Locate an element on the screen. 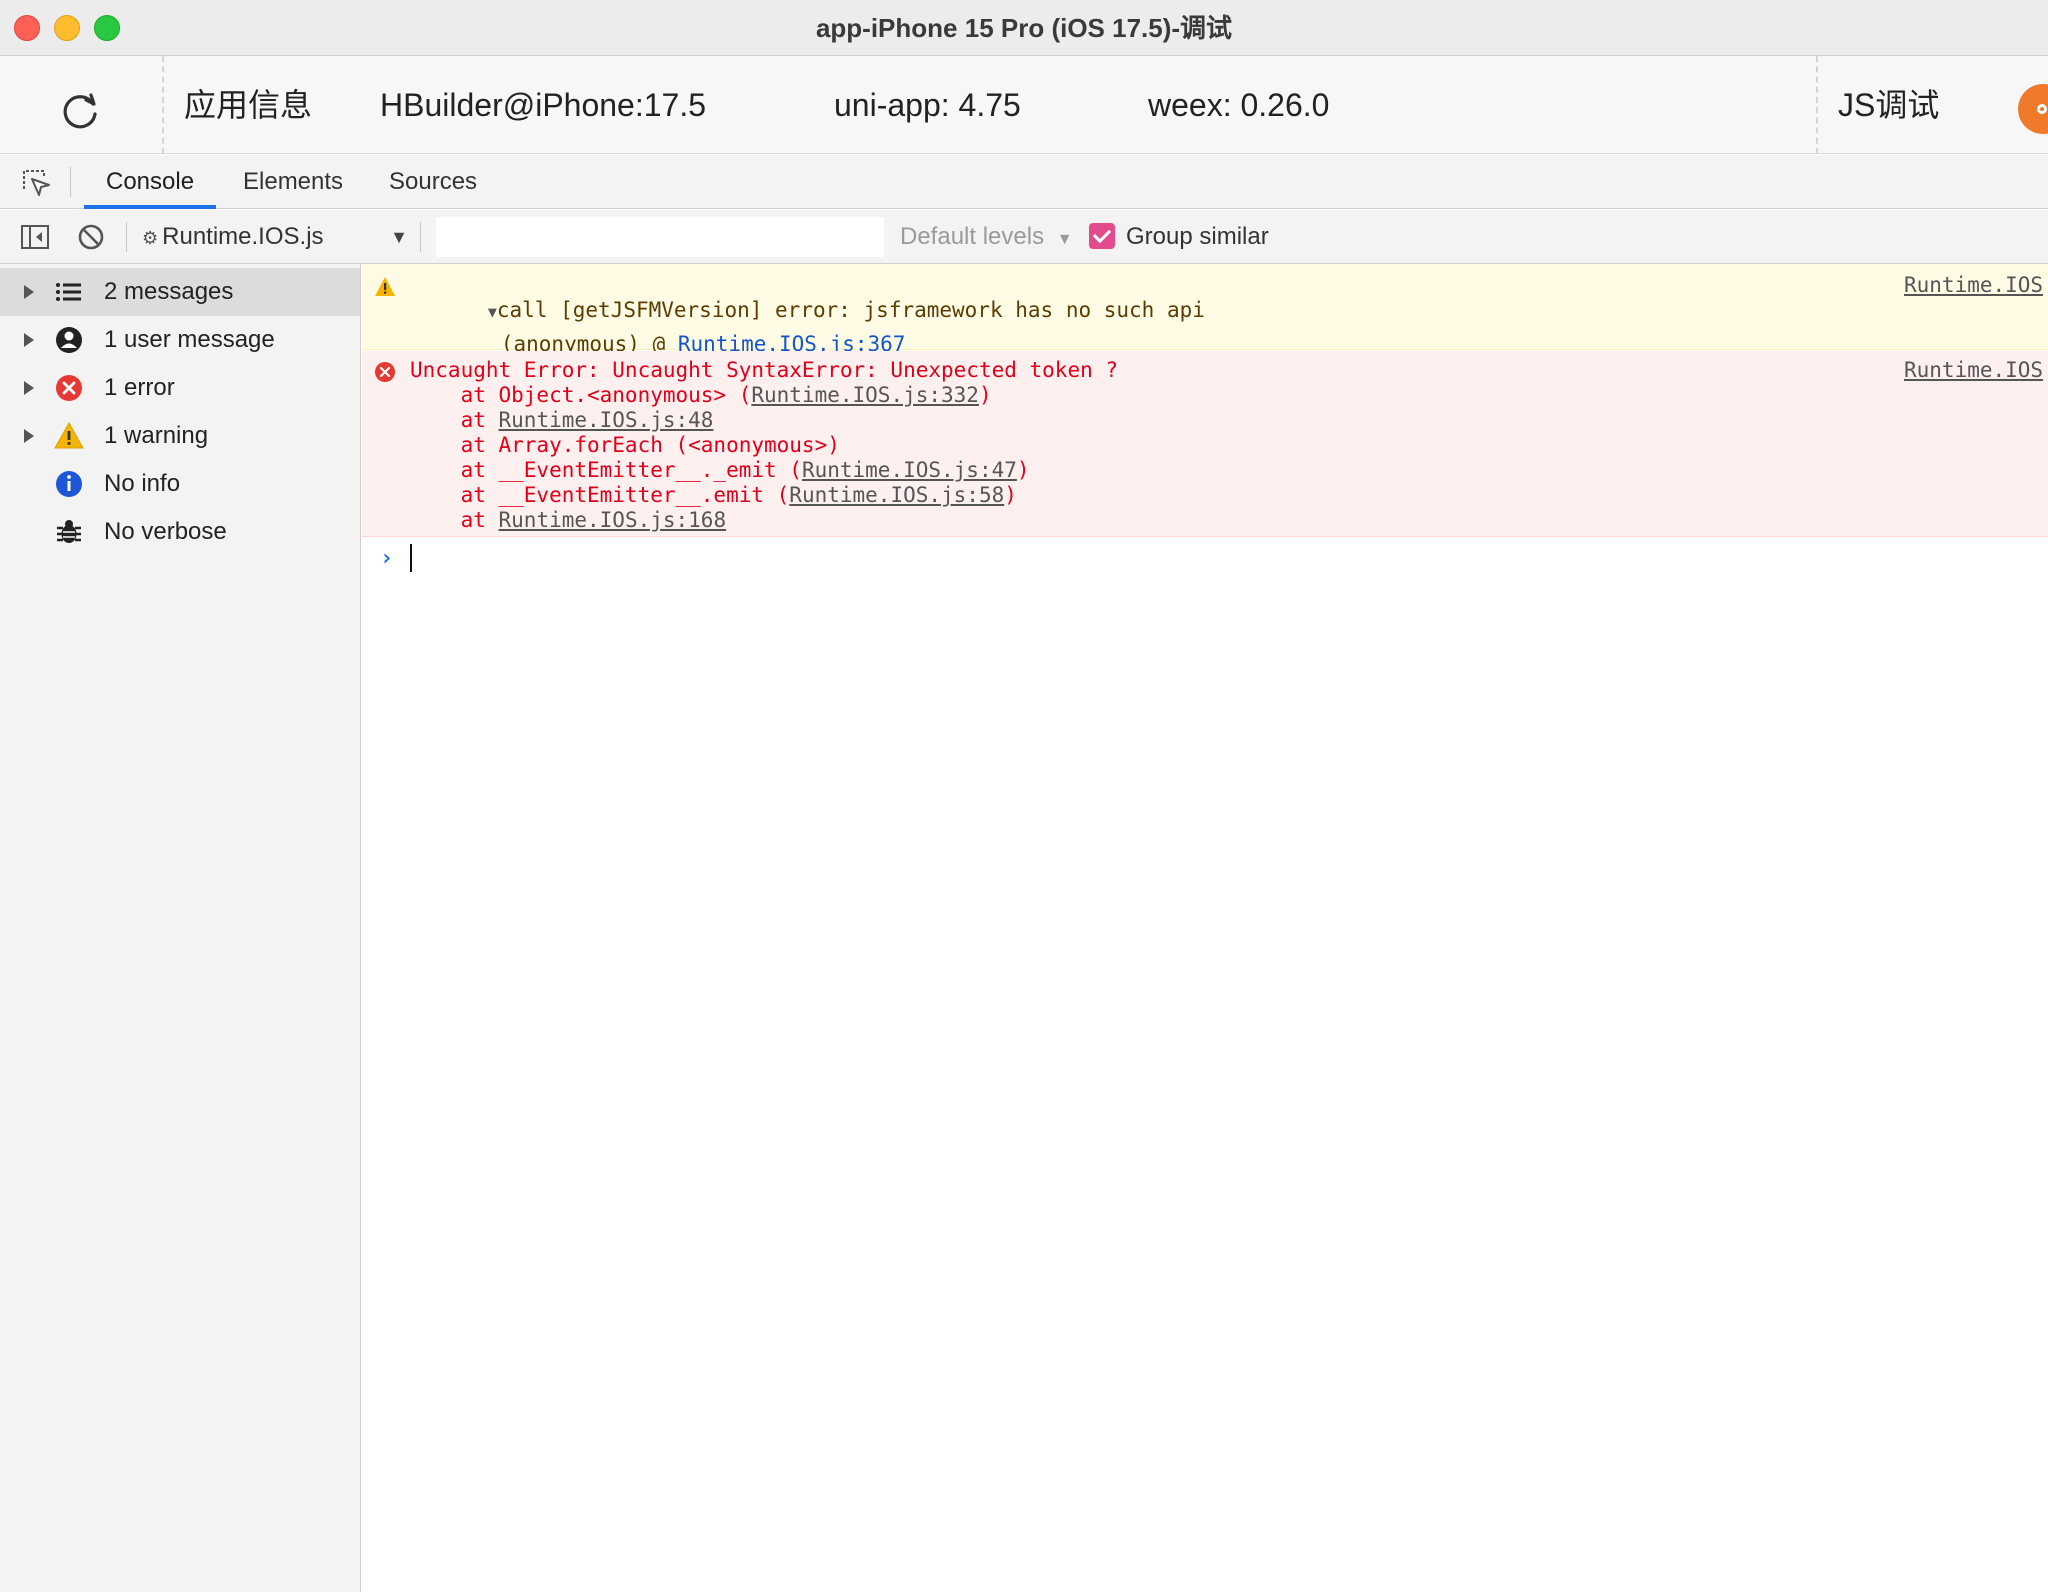 This screenshot has width=2048, height=1592. sidebar-item-label: 1 warning is located at coordinates (156, 435).